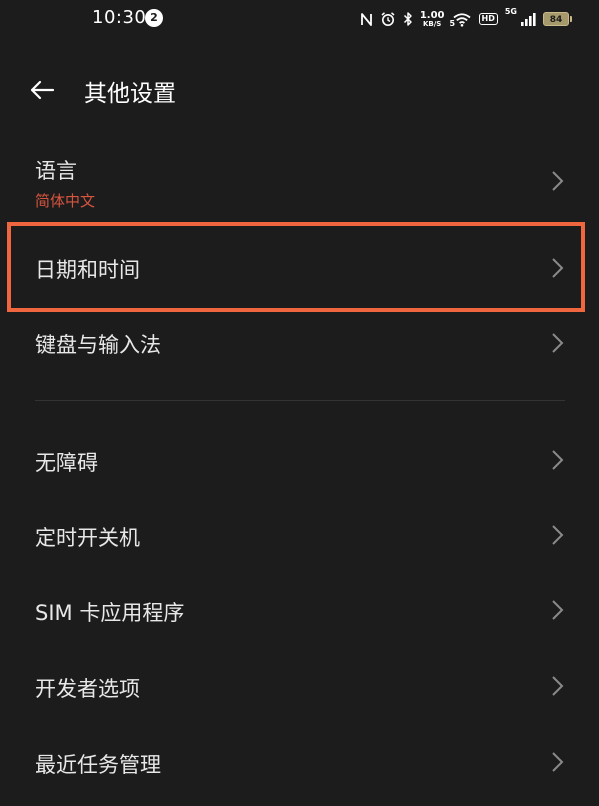  What do you see at coordinates (452, 23) in the screenshot?
I see `wifi-band-label: 5` at bounding box center [452, 23].